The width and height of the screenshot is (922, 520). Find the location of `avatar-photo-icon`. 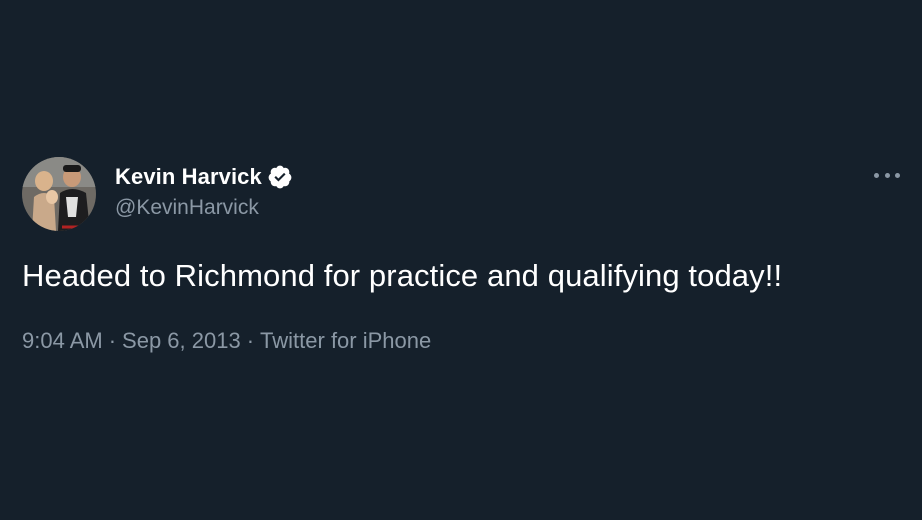

avatar-photo-icon is located at coordinates (59, 194).